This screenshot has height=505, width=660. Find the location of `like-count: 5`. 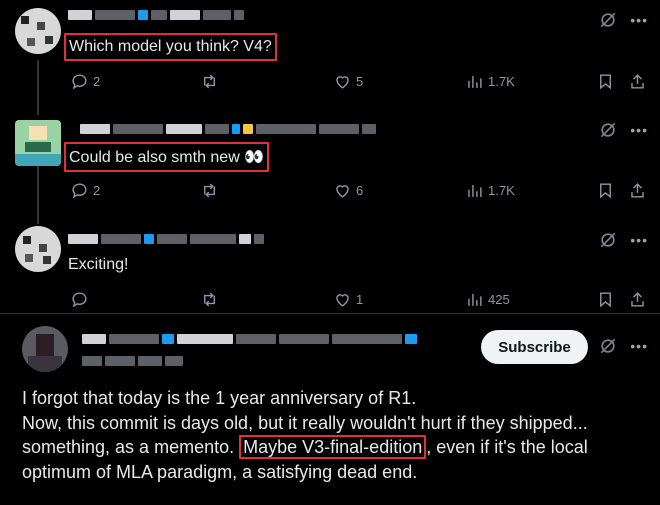

like-count: 5 is located at coordinates (360, 81).